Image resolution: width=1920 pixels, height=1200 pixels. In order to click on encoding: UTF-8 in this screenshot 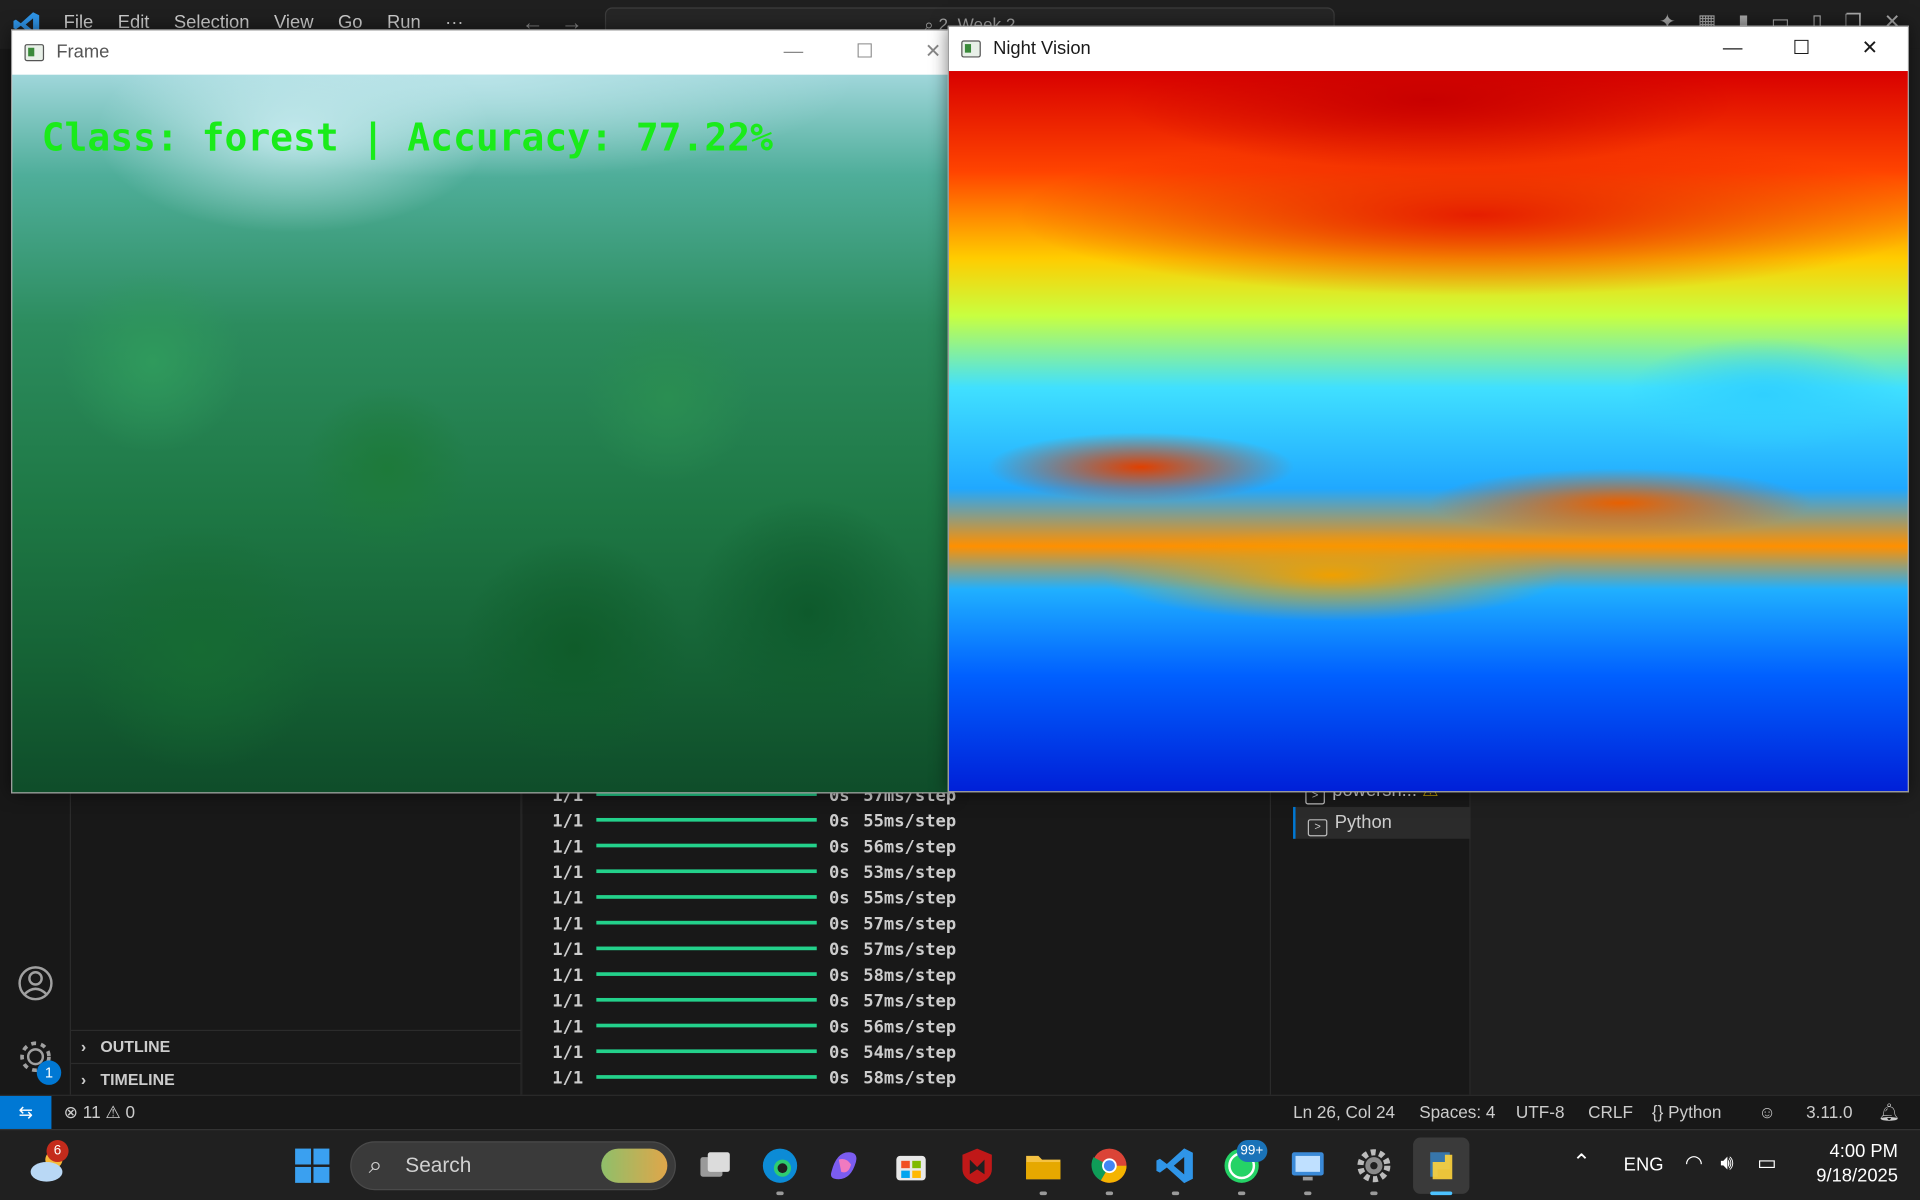, I will do `click(1540, 1112)`.